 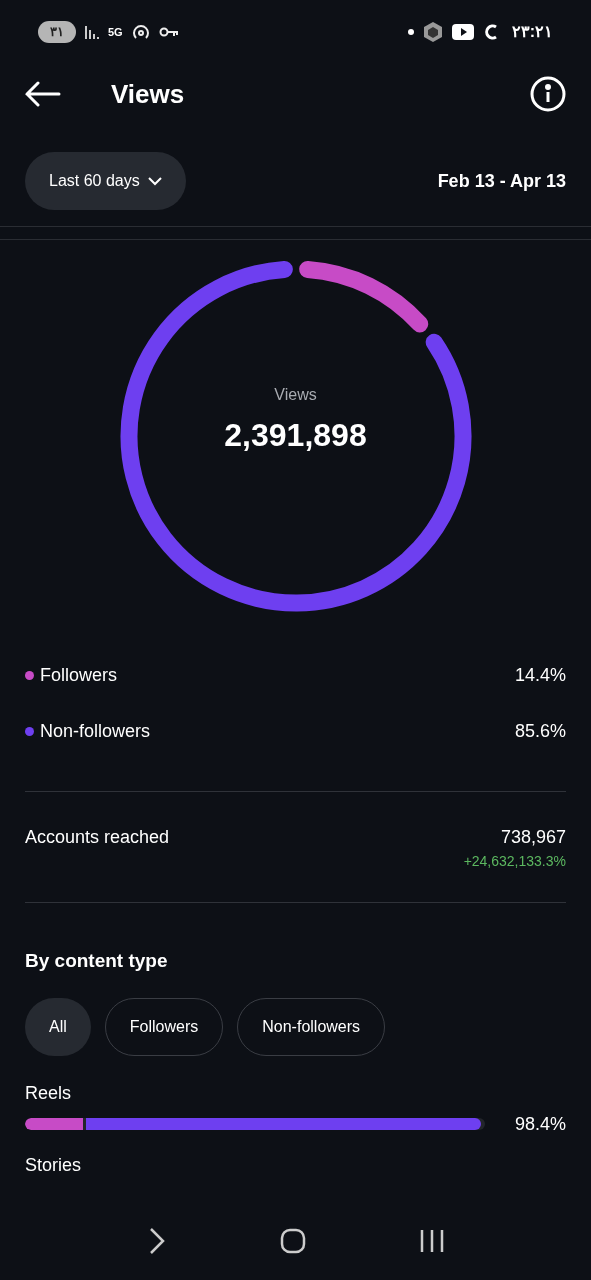 What do you see at coordinates (292, 1241) in the screenshot?
I see `home-nav-icon` at bounding box center [292, 1241].